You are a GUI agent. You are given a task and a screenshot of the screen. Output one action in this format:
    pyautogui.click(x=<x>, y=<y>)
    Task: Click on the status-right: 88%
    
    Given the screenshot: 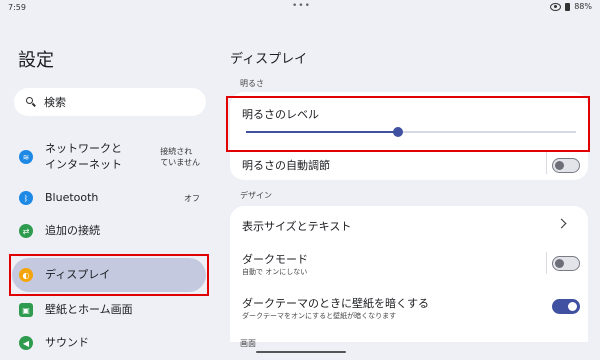 What is the action you would take?
    pyautogui.click(x=571, y=6)
    